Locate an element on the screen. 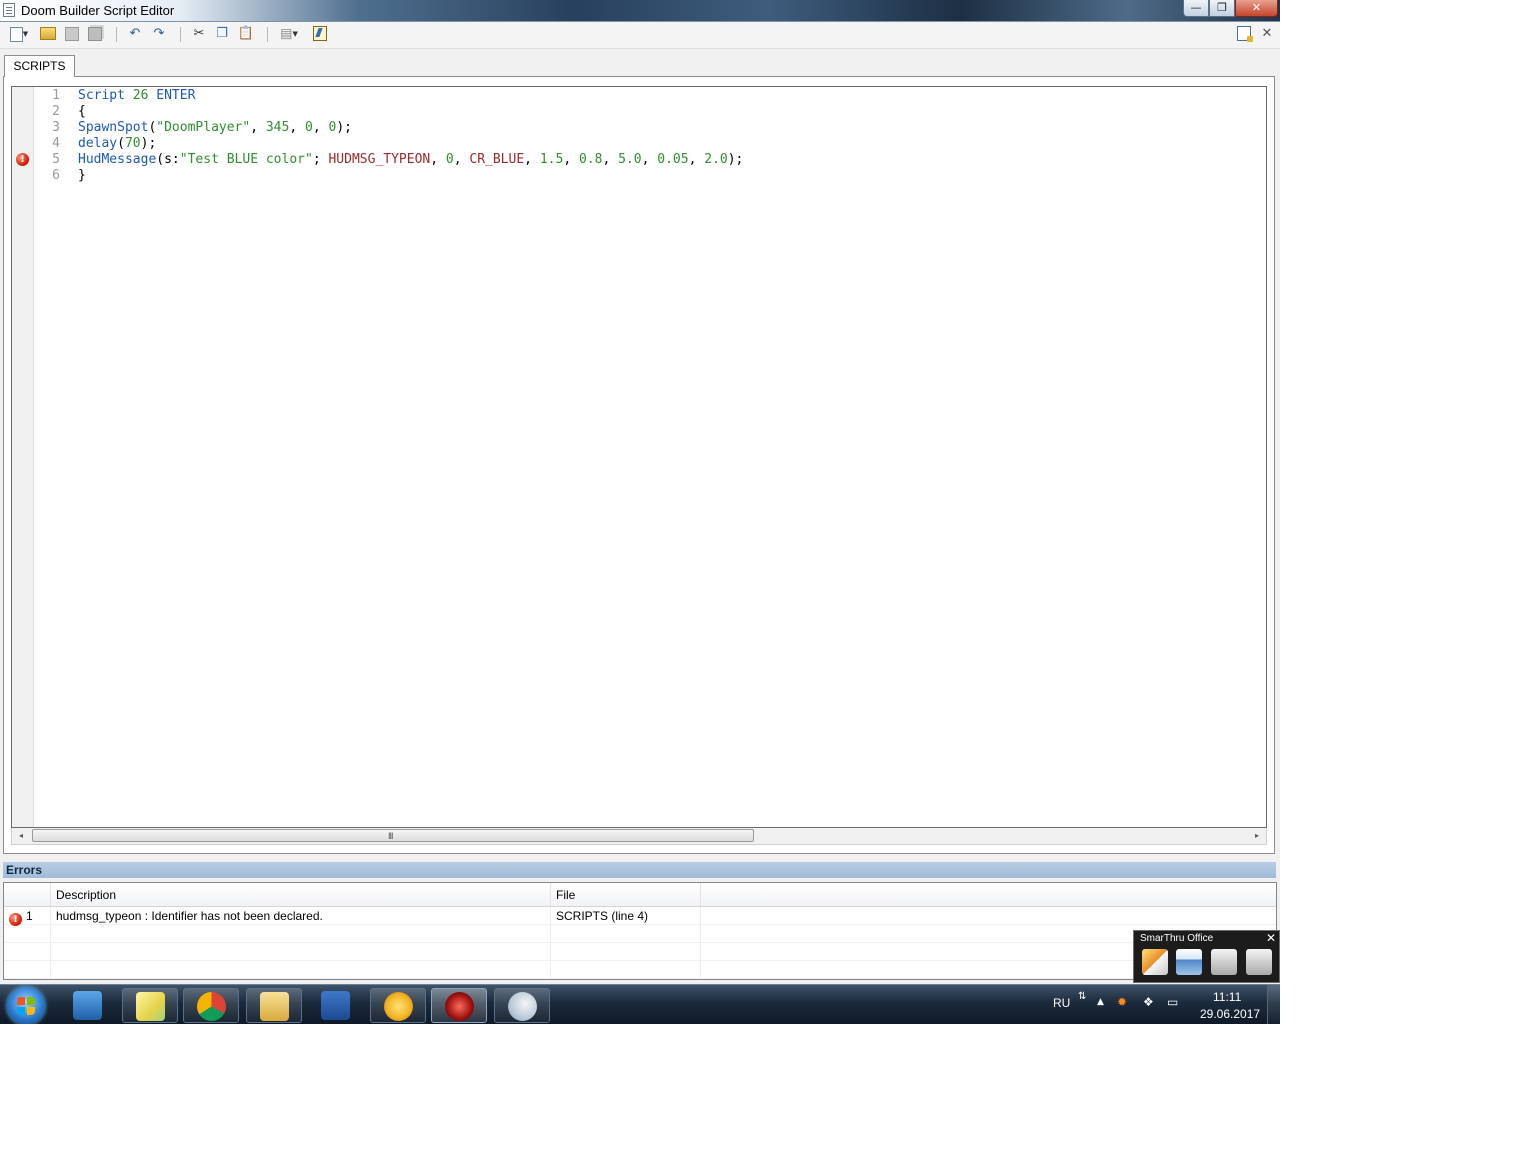 The width and height of the screenshot is (1536, 1152). error-marker-icon: ! is located at coordinates (22, 159).